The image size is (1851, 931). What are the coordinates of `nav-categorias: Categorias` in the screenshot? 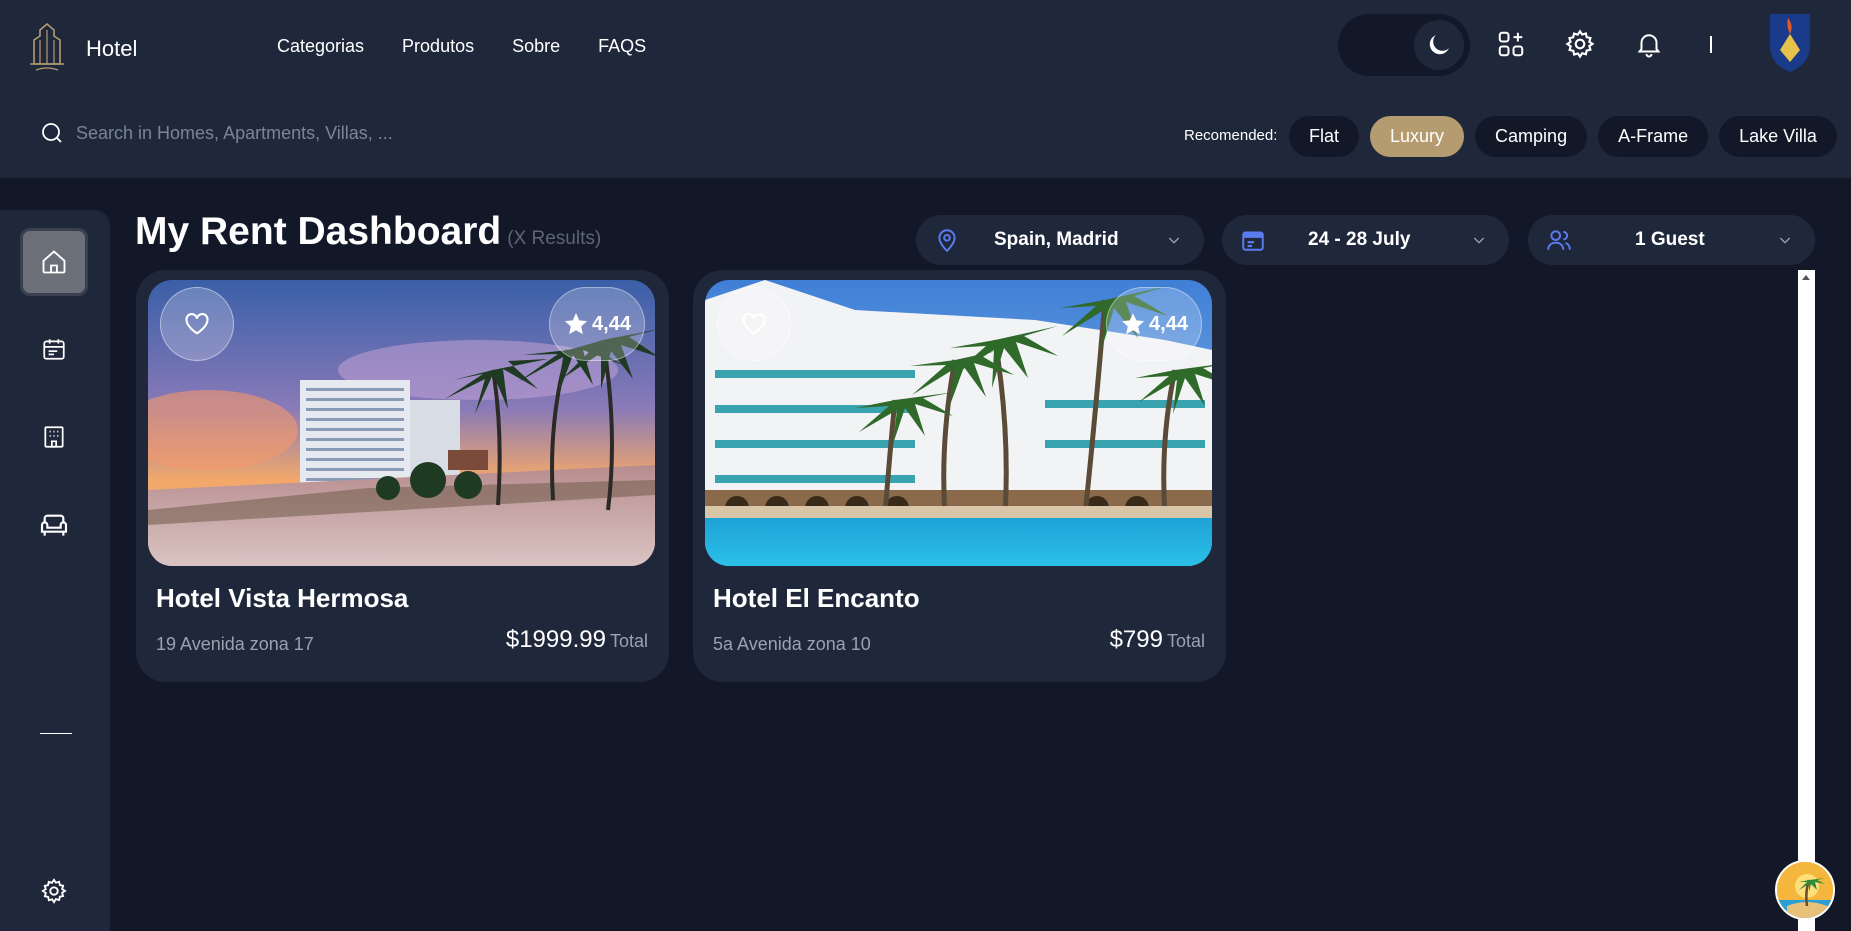 It's located at (320, 46).